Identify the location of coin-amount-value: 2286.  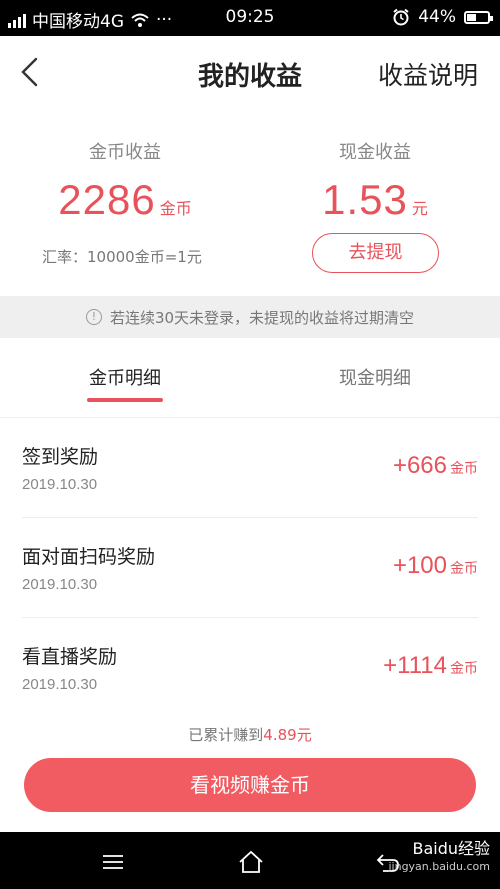
(107, 199).